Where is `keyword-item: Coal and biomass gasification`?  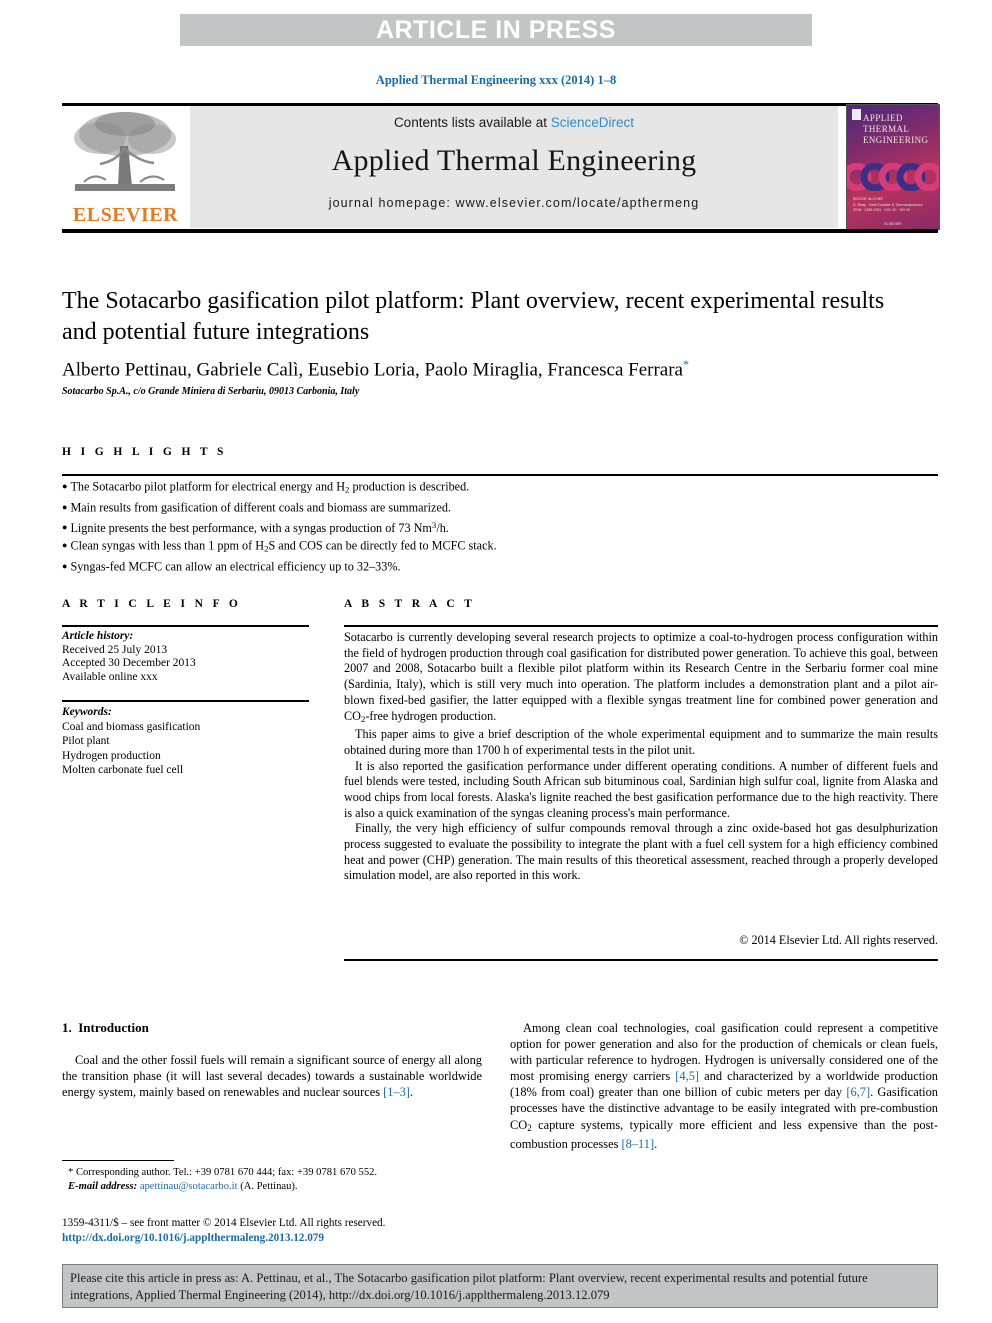
keyword-item: Coal and biomass gasification is located at coordinates (131, 726).